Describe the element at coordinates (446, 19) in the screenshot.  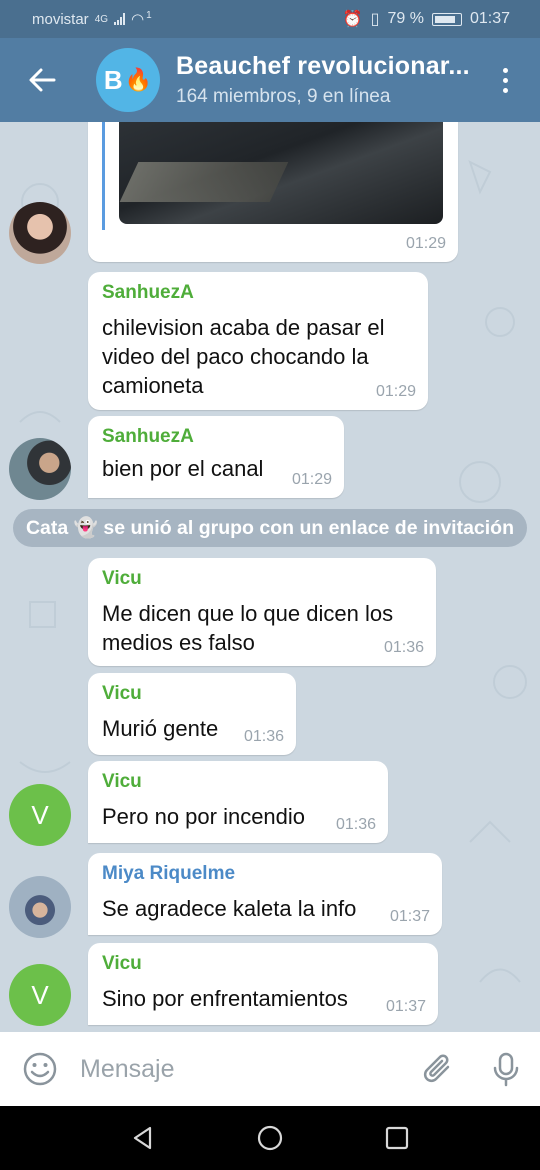
I see `battery-icon` at that location.